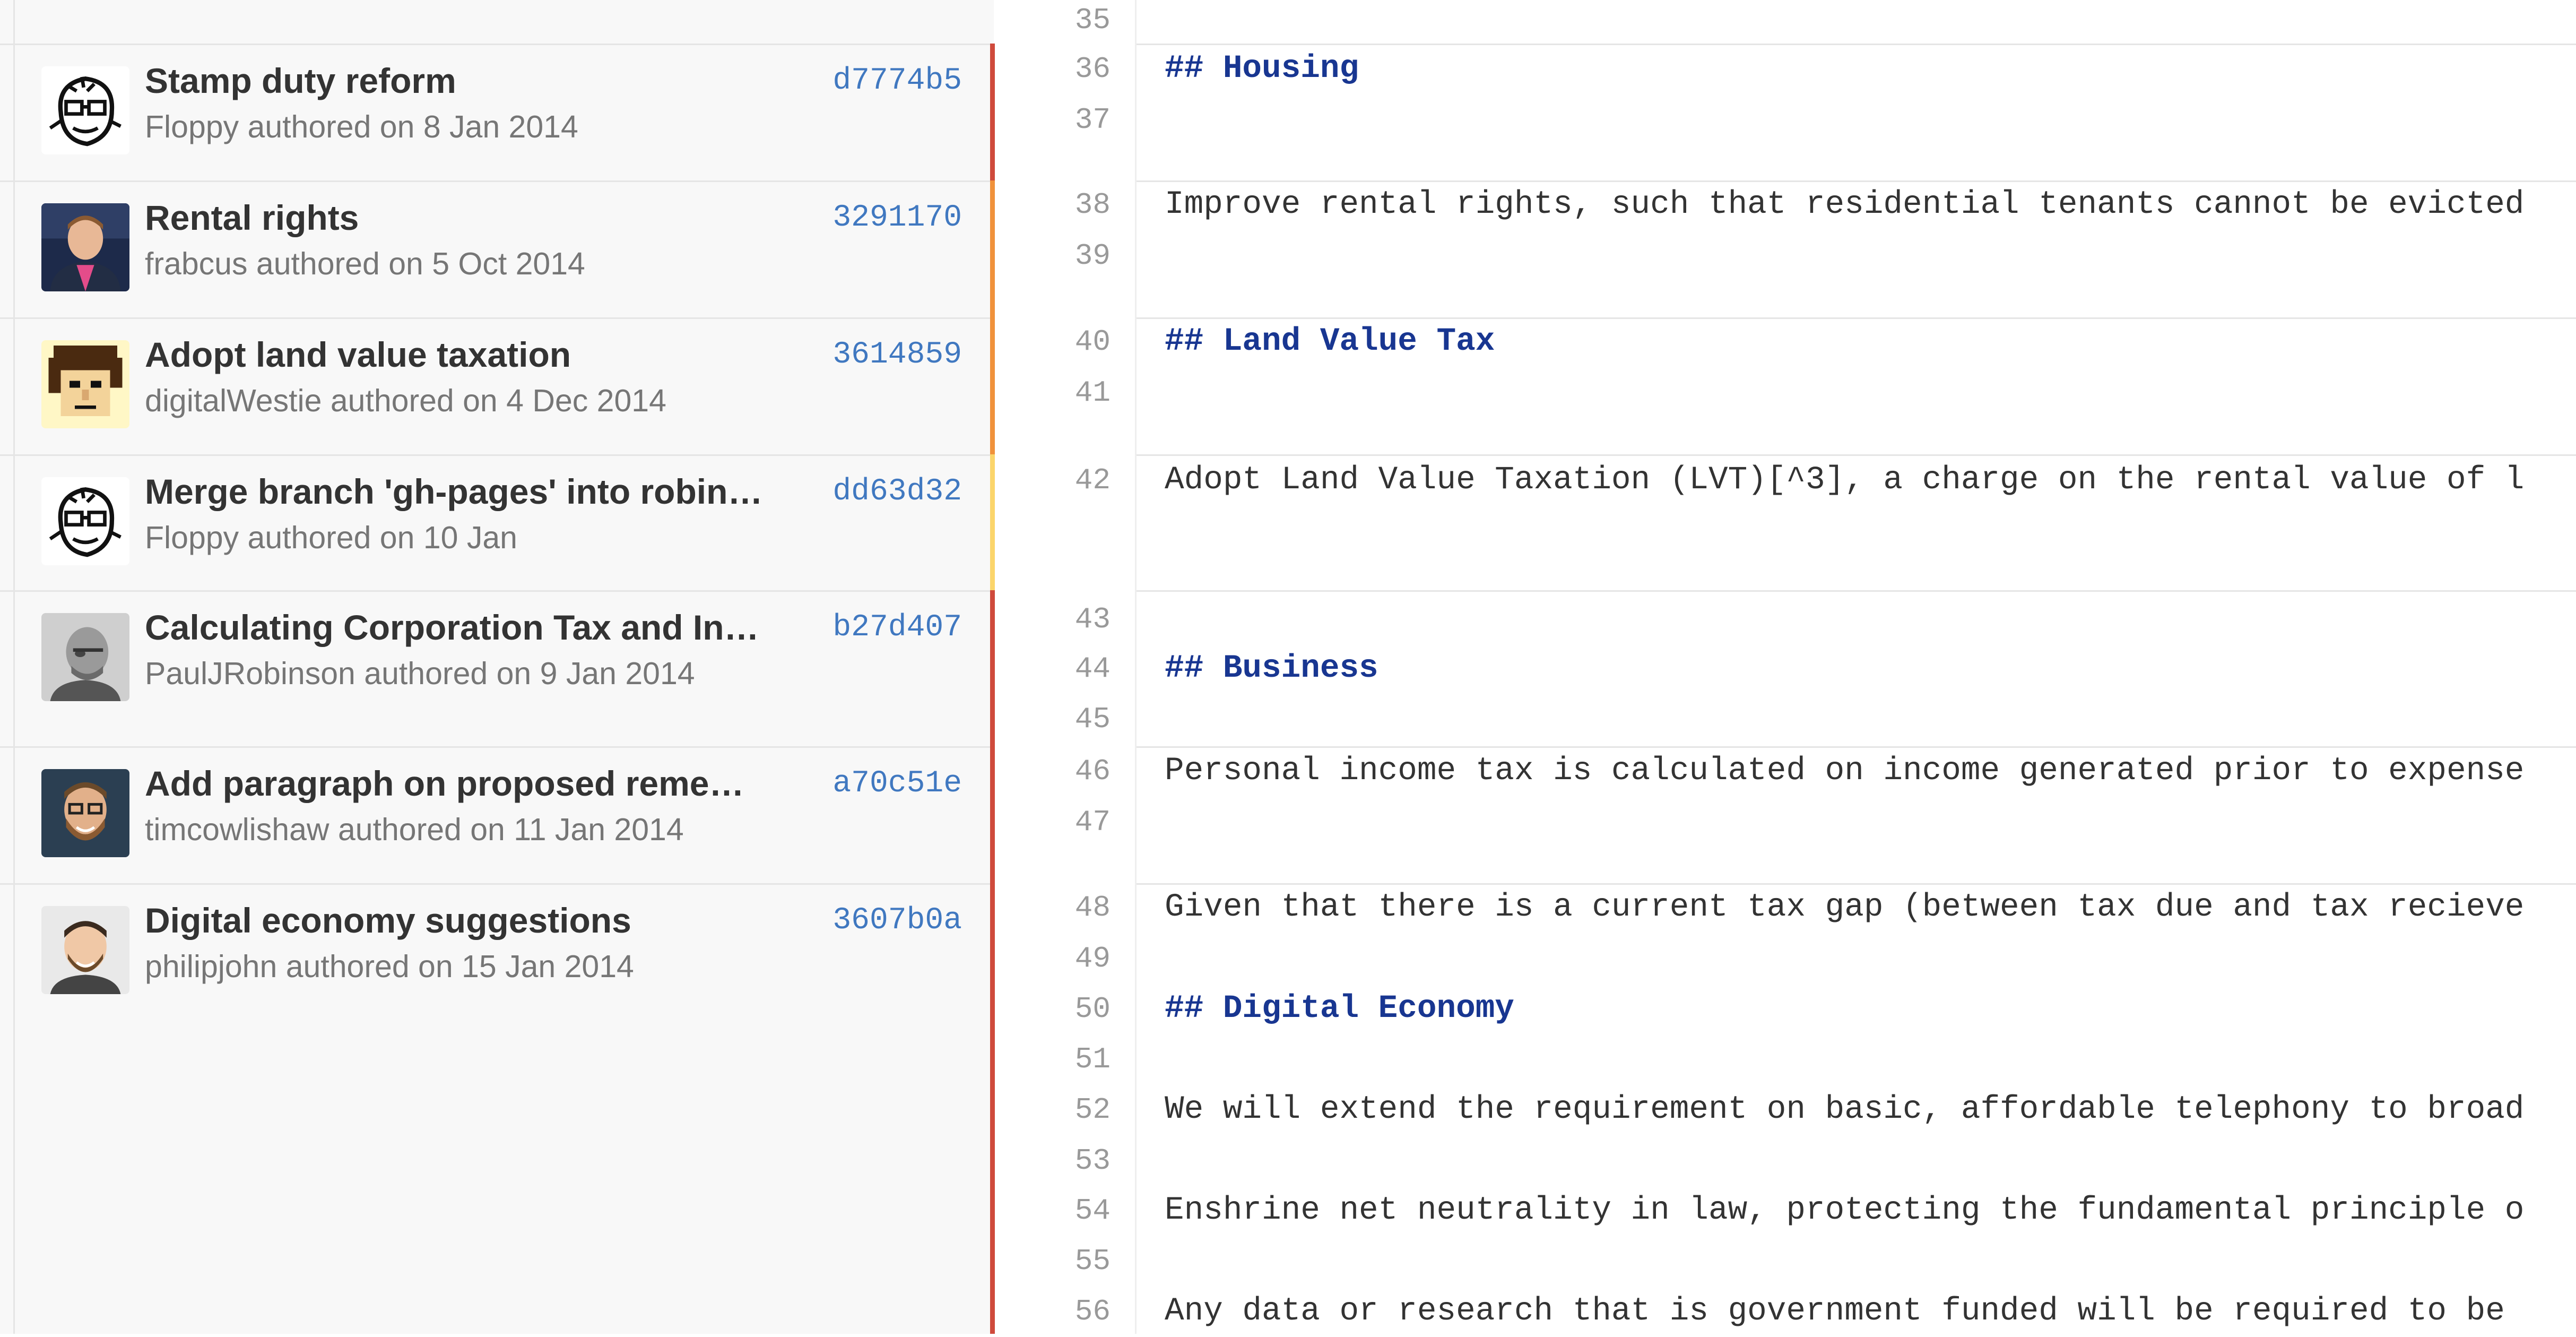 The image size is (2576, 1337). What do you see at coordinates (85, 384) in the screenshot?
I see `pixel-art-face-avatar` at bounding box center [85, 384].